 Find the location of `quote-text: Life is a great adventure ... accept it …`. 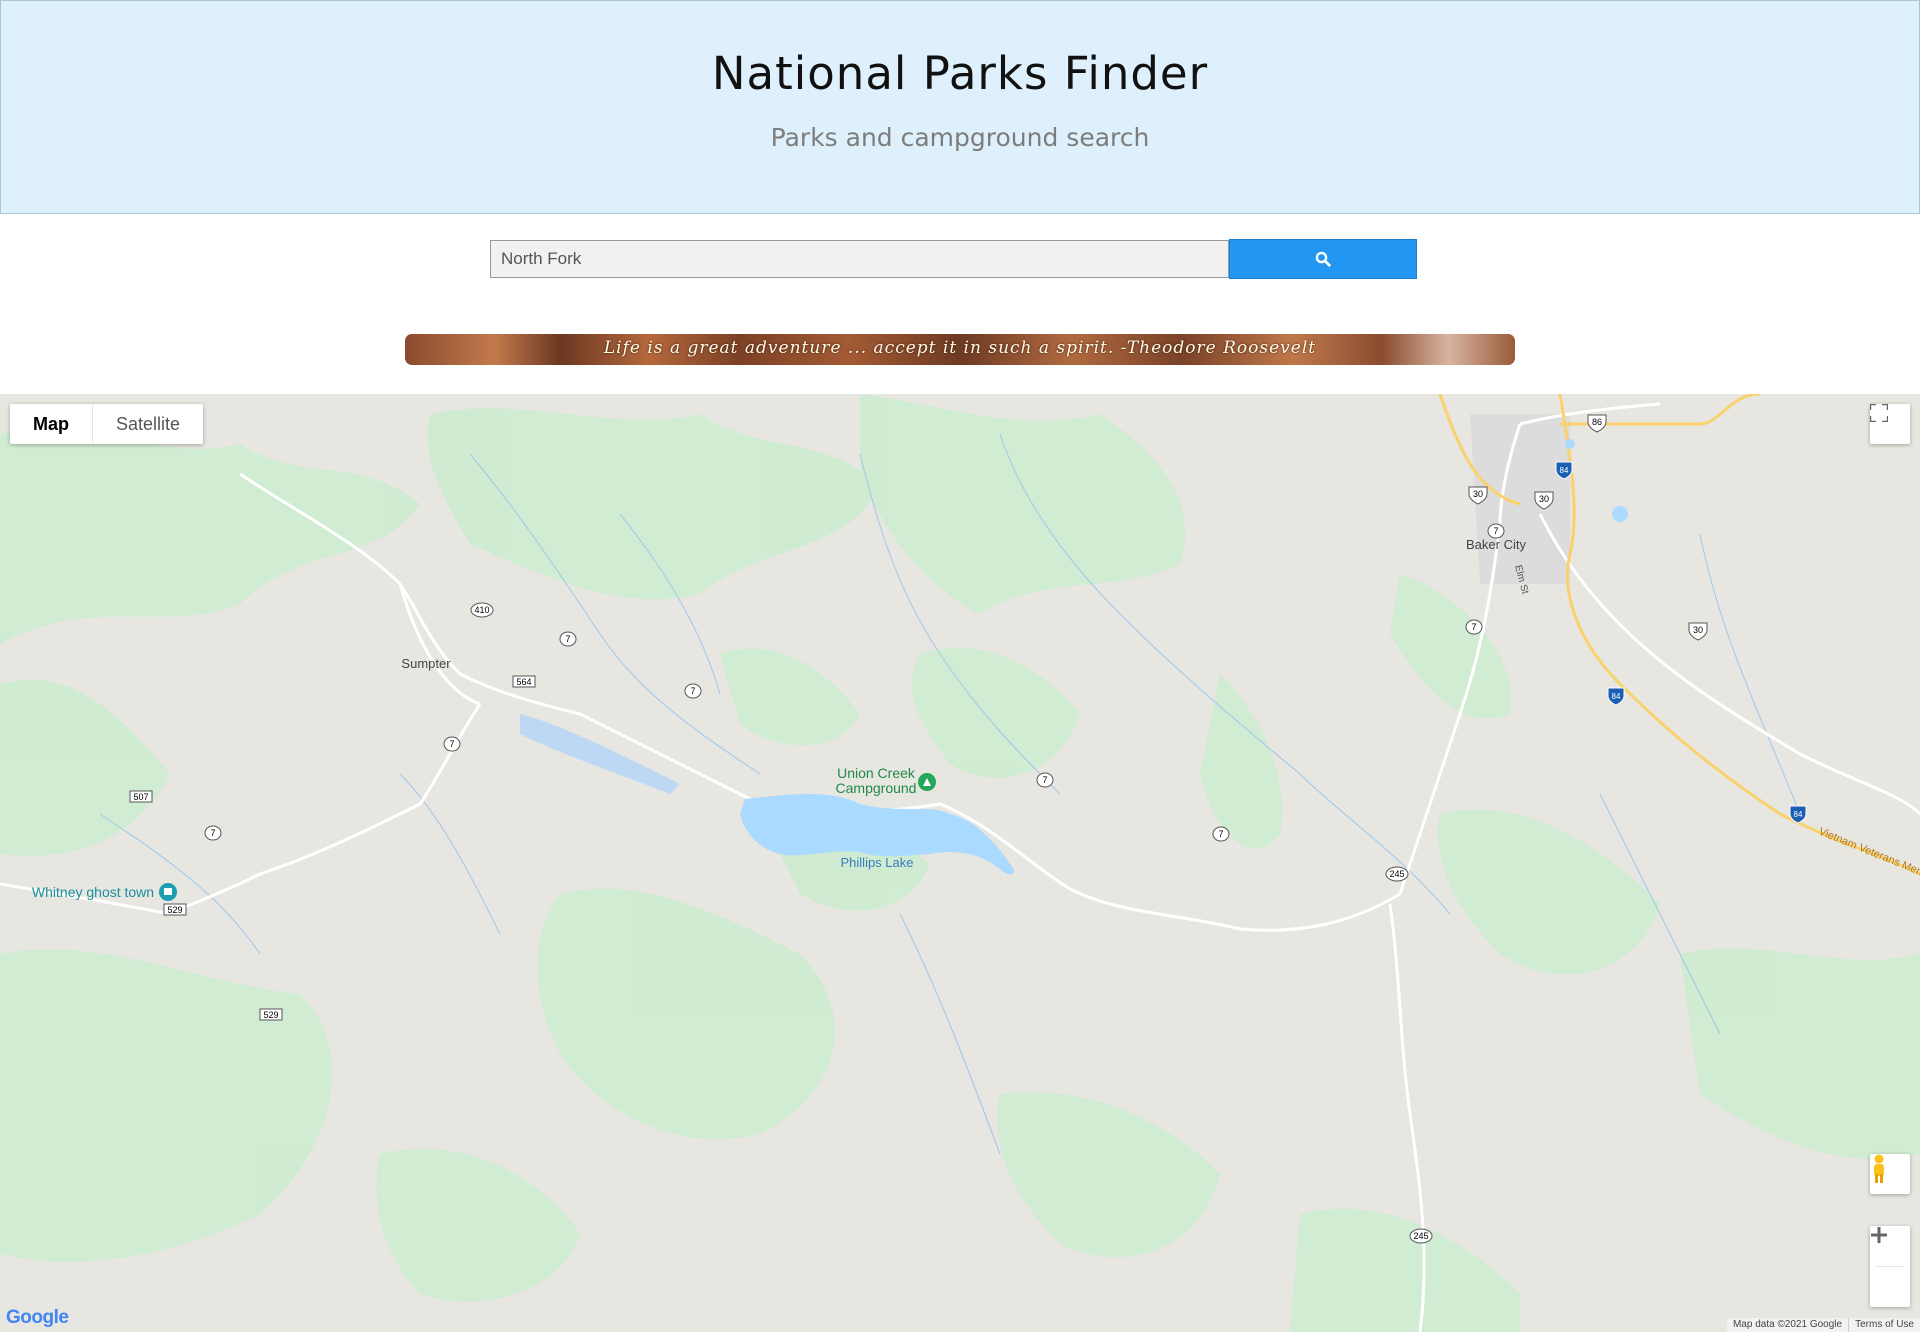

quote-text: Life is a great adventure ... accept it … is located at coordinates (960, 348).